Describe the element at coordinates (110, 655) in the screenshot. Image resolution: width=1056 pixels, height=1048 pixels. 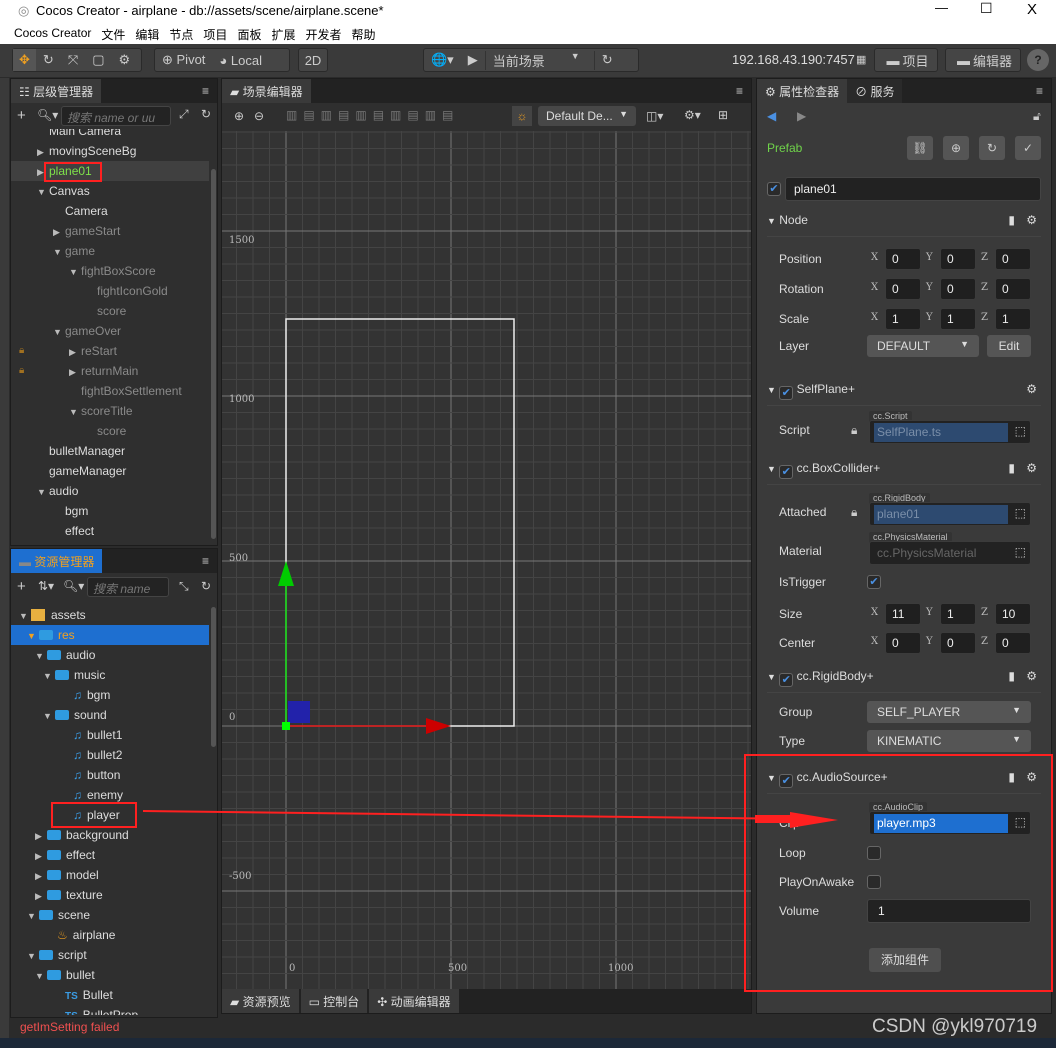
I see `asset-item: ▼ audio` at that location.